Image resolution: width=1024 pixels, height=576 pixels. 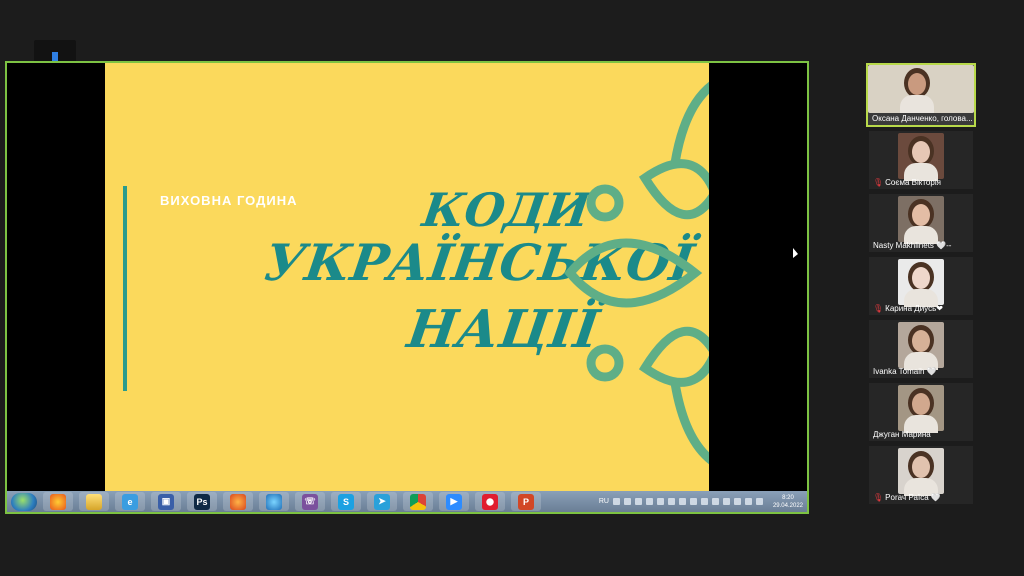 I want to click on participant-name: 🎙 Poraч Раїса 🤍, so click(x=921, y=497).